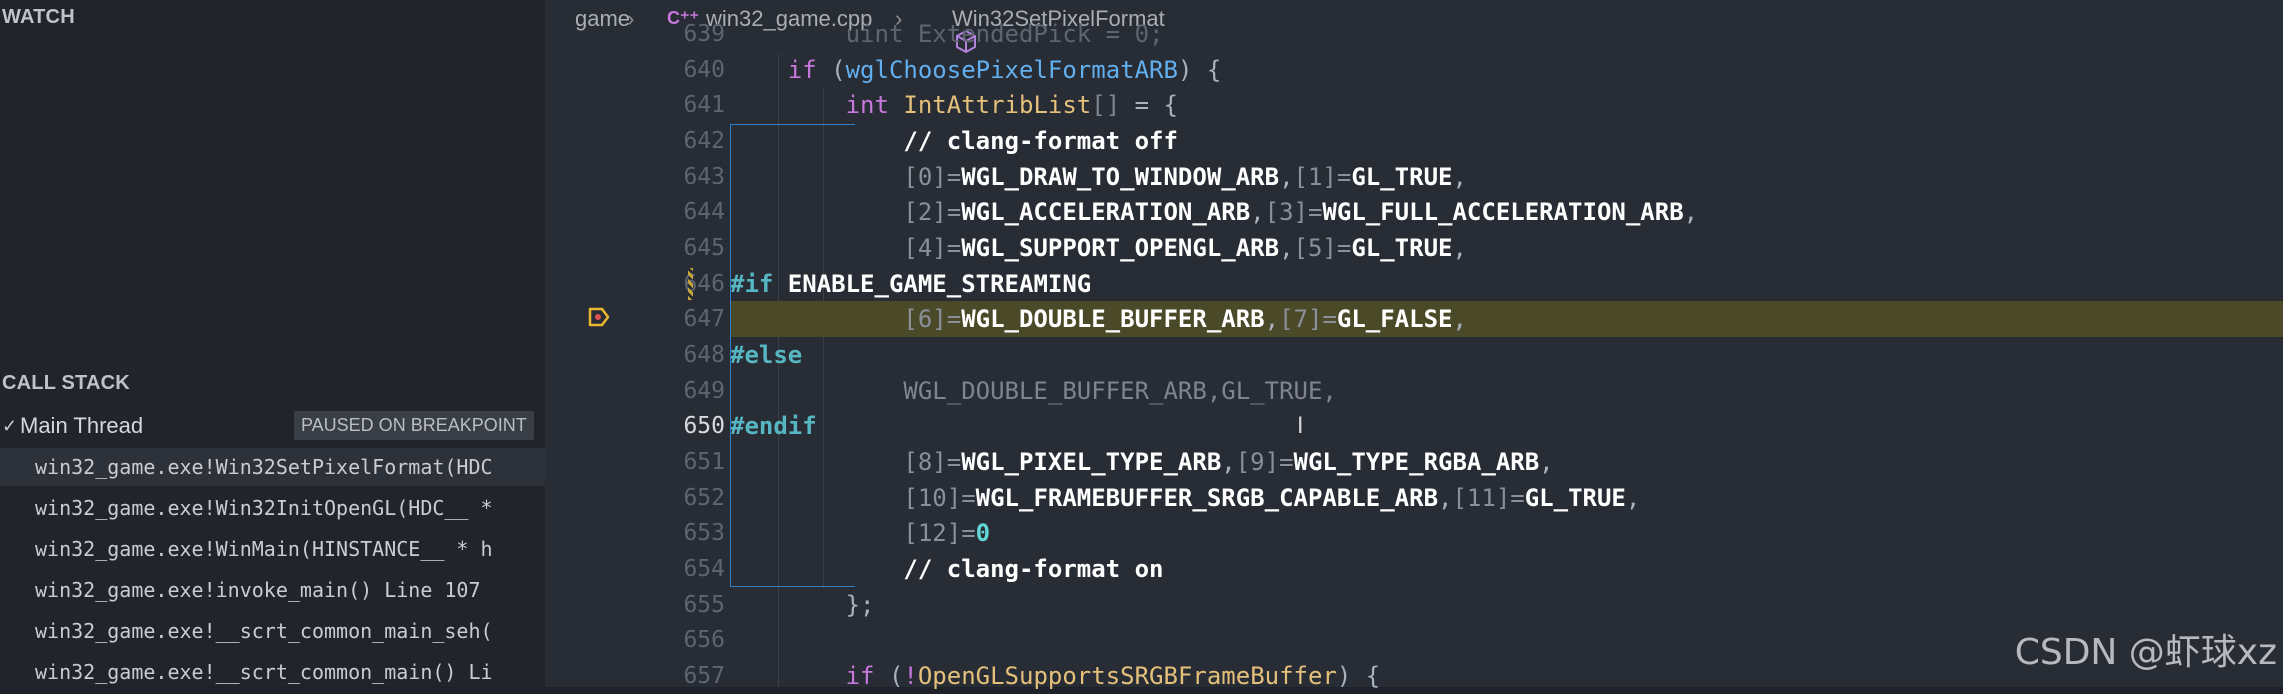  What do you see at coordinates (704, 141) in the screenshot?
I see `line-number: 642` at bounding box center [704, 141].